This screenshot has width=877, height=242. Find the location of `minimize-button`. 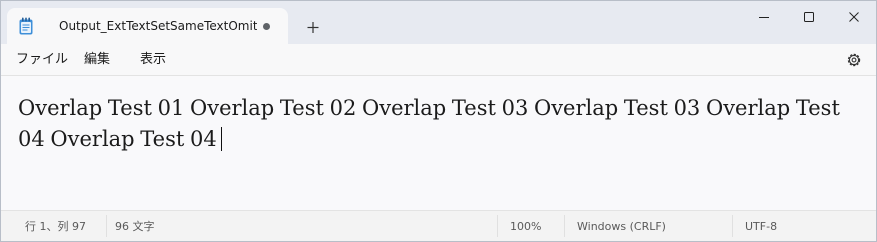

minimize-button is located at coordinates (763, 17).